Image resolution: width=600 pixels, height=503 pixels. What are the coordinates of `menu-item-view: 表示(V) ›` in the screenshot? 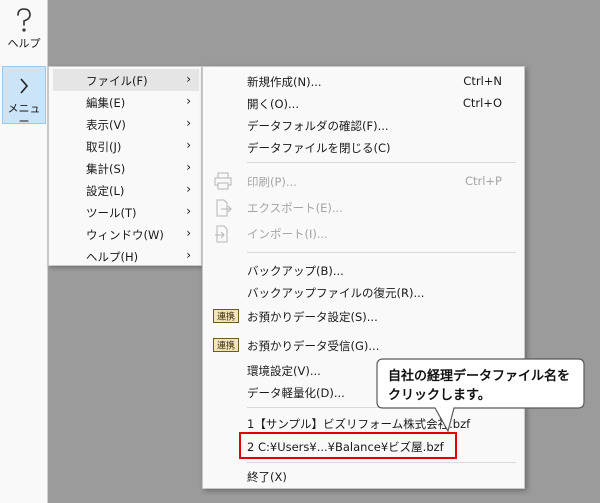 It's located at (126, 124).